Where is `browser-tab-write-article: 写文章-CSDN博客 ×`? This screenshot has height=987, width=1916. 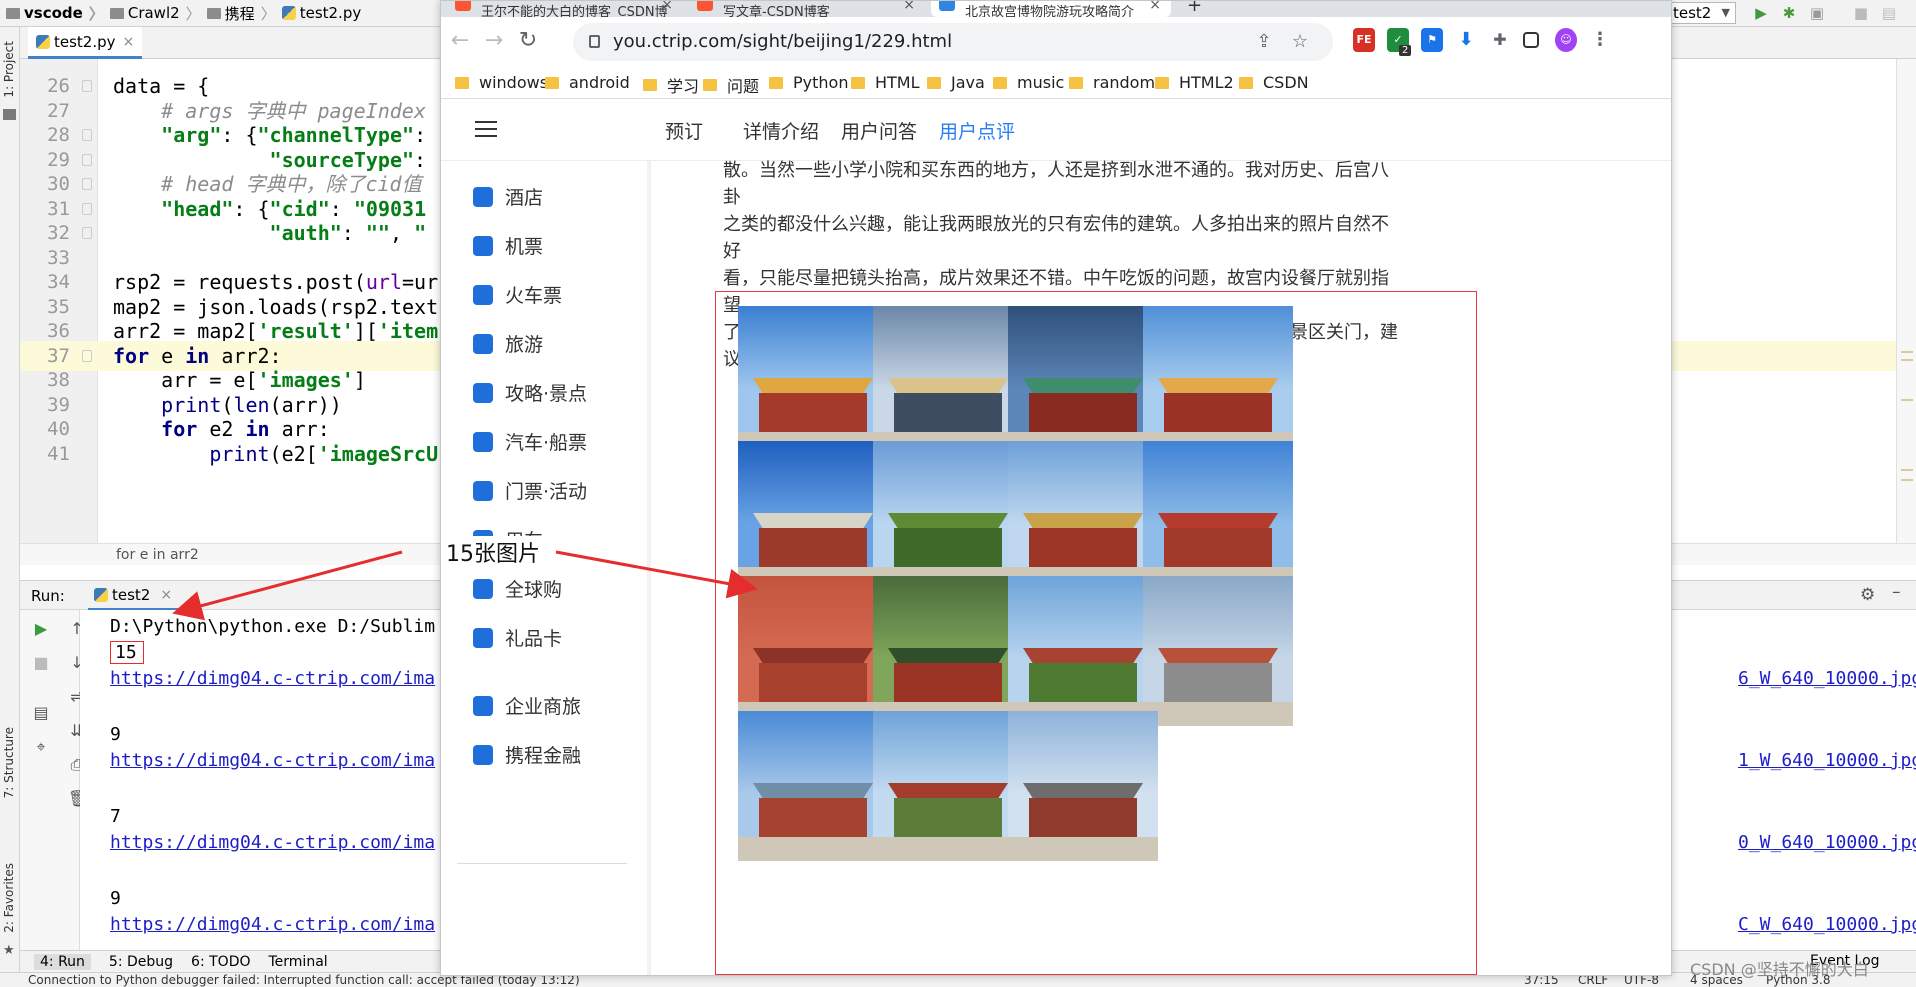
browser-tab-write-article: 写文章-CSDN博客 × is located at coordinates (807, 9).